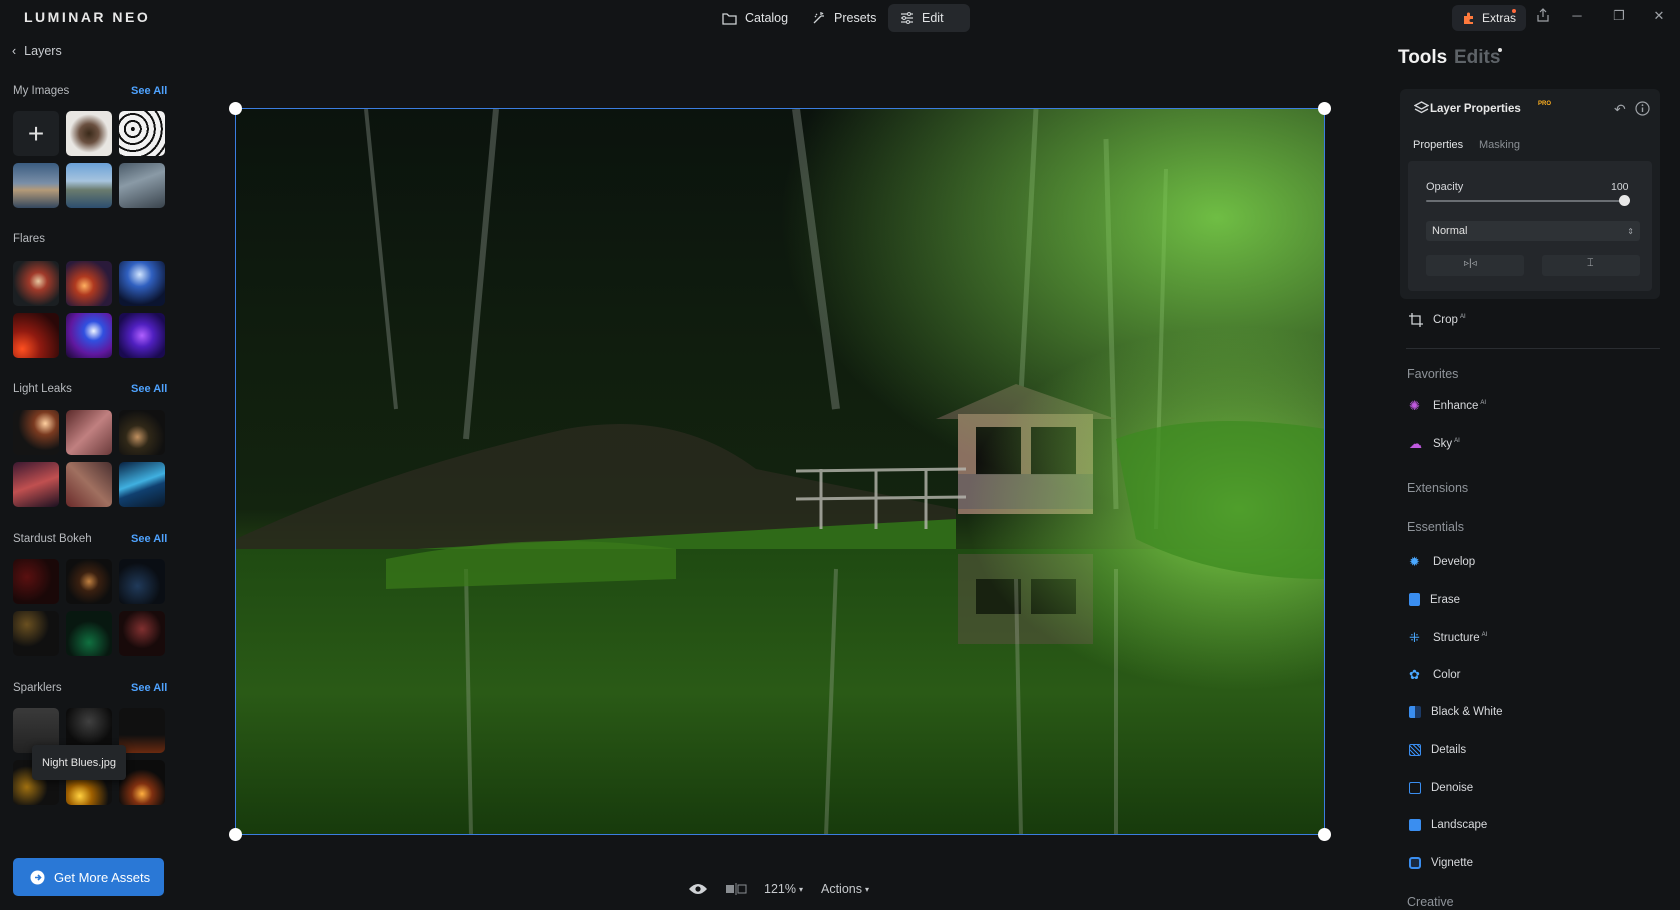 Image resolution: width=1680 pixels, height=910 pixels. What do you see at coordinates (1442, 562) in the screenshot?
I see `tool-develop: ✹ Develop` at bounding box center [1442, 562].